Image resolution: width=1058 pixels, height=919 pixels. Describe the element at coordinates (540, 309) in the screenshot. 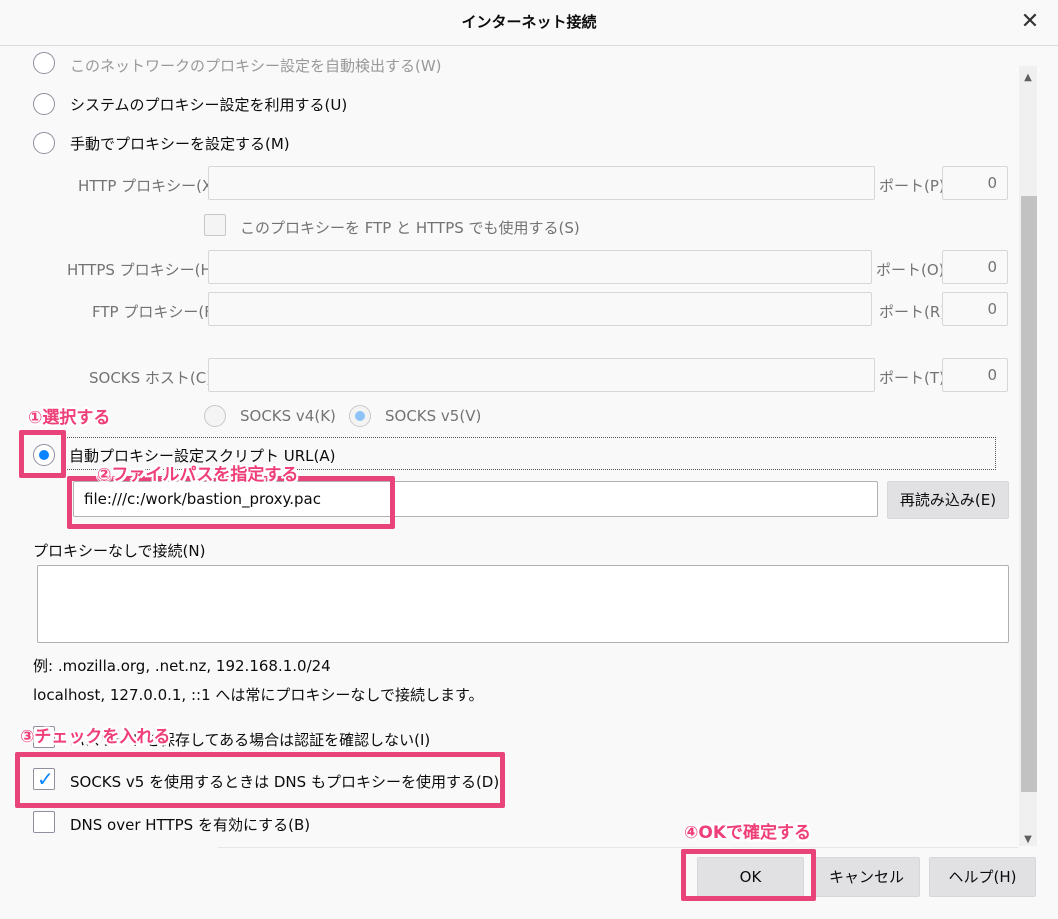

I see `ftp-proxy-input` at that location.